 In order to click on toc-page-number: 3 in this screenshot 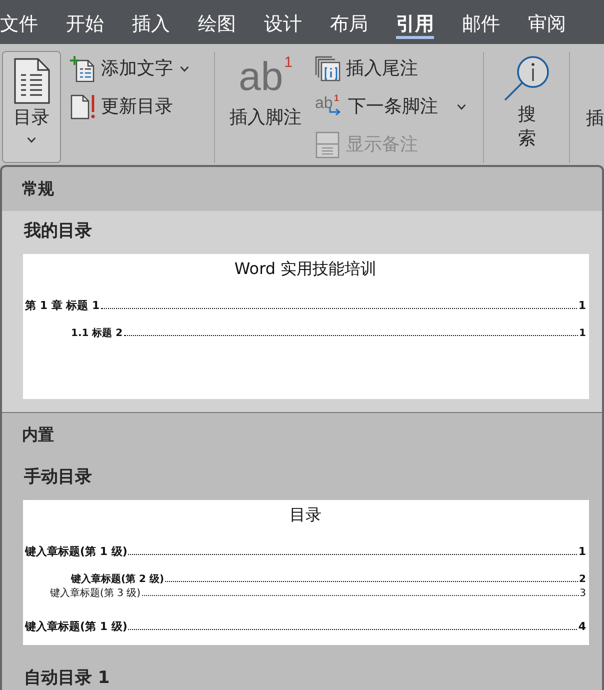, I will do `click(583, 594)`.